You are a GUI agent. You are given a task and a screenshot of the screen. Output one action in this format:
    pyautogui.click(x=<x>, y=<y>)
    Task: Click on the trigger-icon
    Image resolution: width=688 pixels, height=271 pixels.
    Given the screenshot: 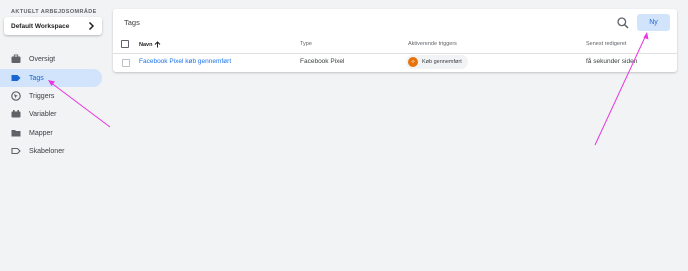 What is the action you would take?
    pyautogui.click(x=16, y=96)
    